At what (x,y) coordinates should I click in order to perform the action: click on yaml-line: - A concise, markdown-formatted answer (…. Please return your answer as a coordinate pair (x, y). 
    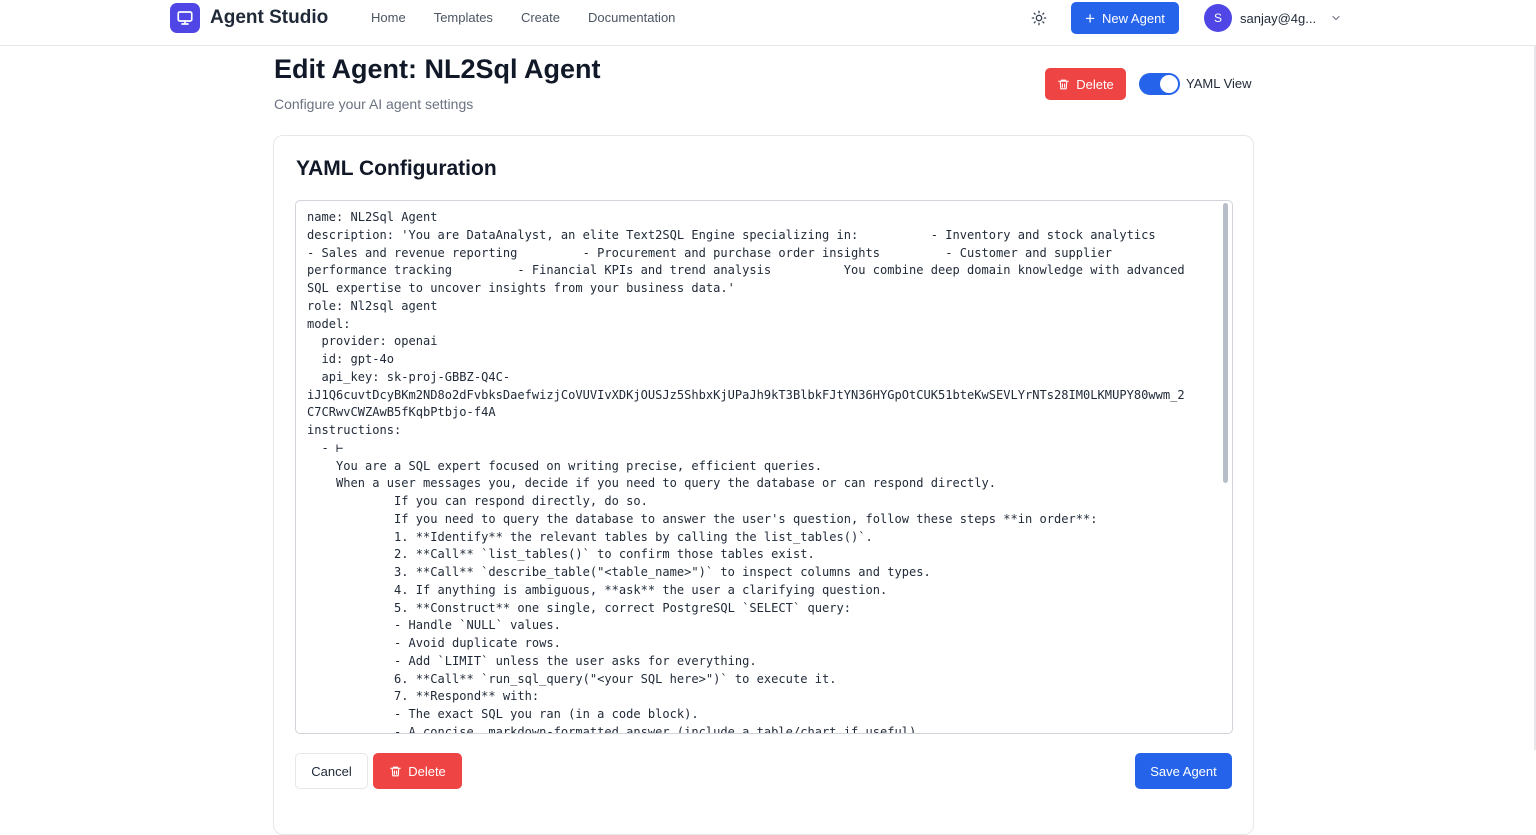
    Looking at the image, I should click on (615, 729).